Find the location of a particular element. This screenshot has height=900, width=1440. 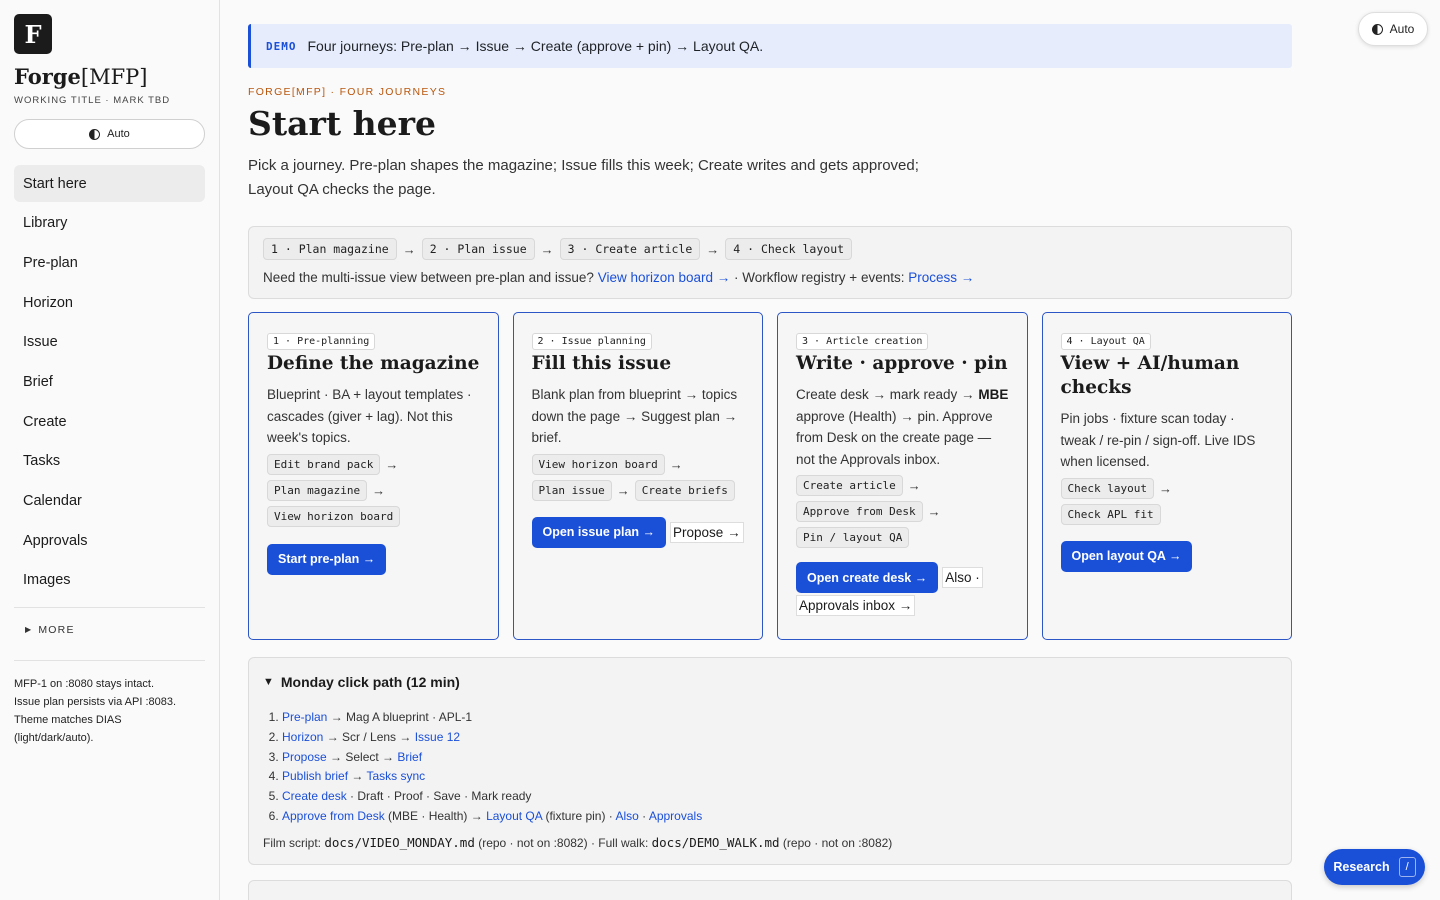

propose-link: Propose is located at coordinates (304, 757).